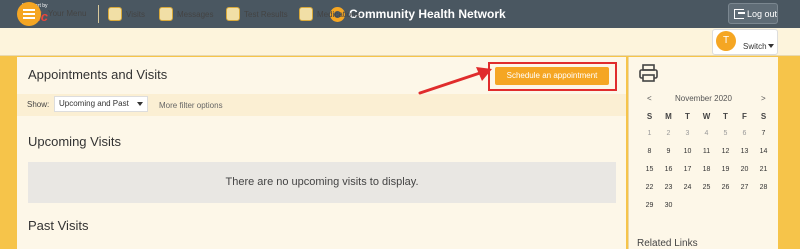 The image size is (800, 249). Describe the element at coordinates (725, 175) in the screenshot. I see `calendar-day: 19` at that location.